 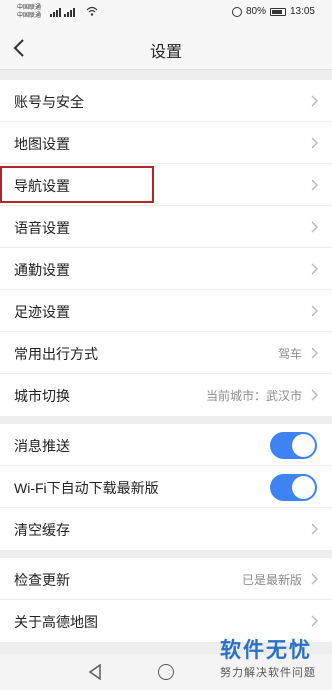 I want to click on wifi-auto-download-toggle, so click(x=293, y=487).